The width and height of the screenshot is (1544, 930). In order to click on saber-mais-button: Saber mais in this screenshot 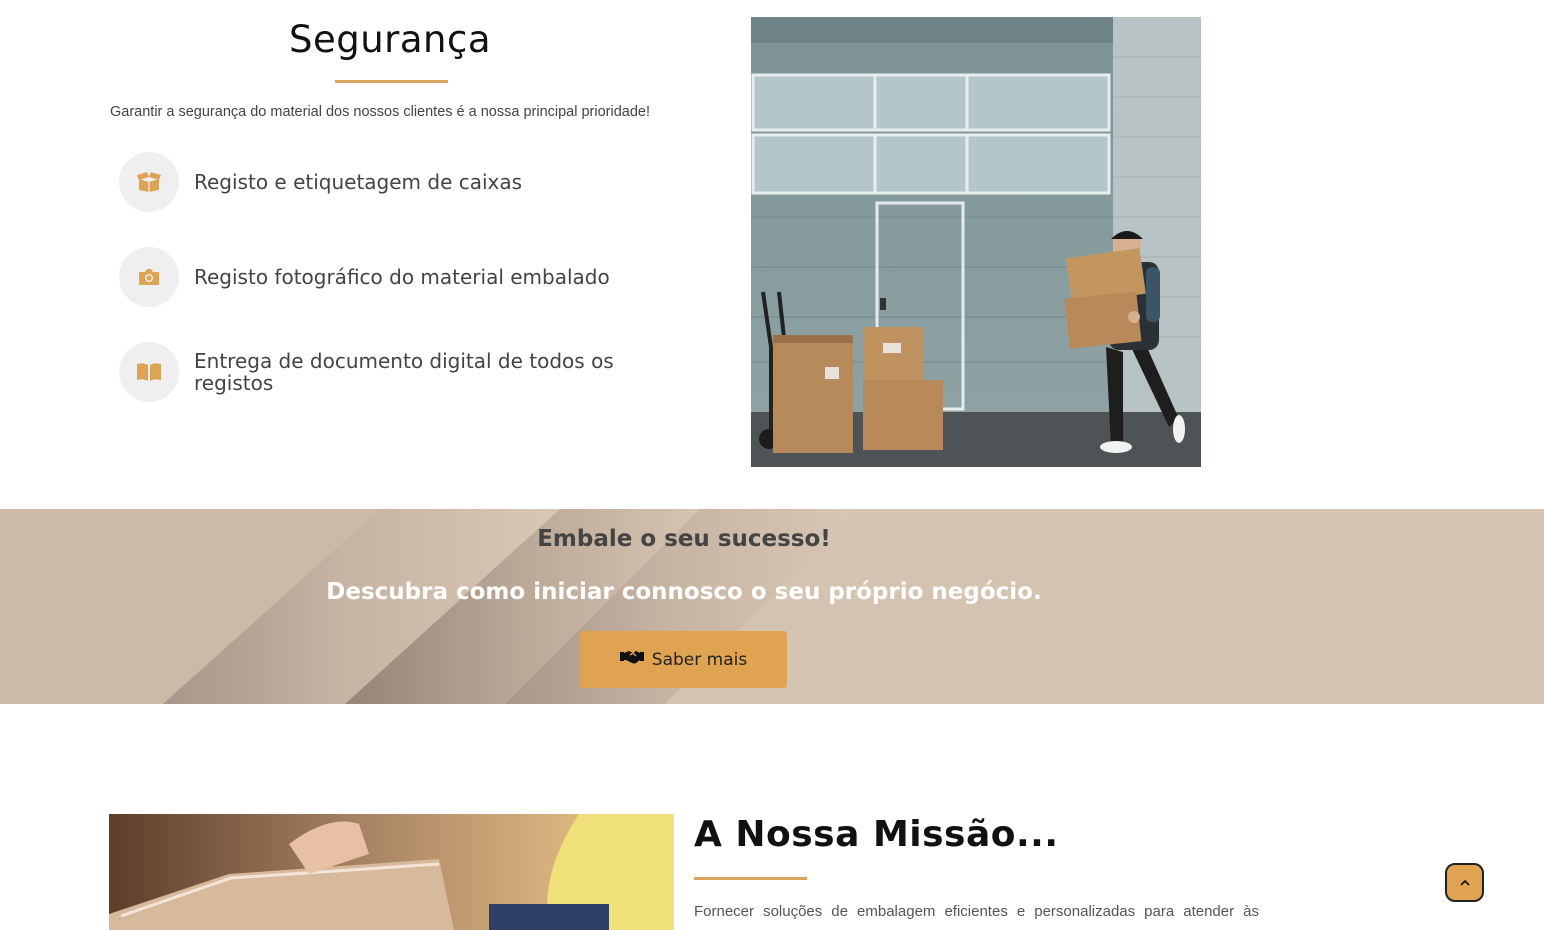, I will do `click(683, 659)`.